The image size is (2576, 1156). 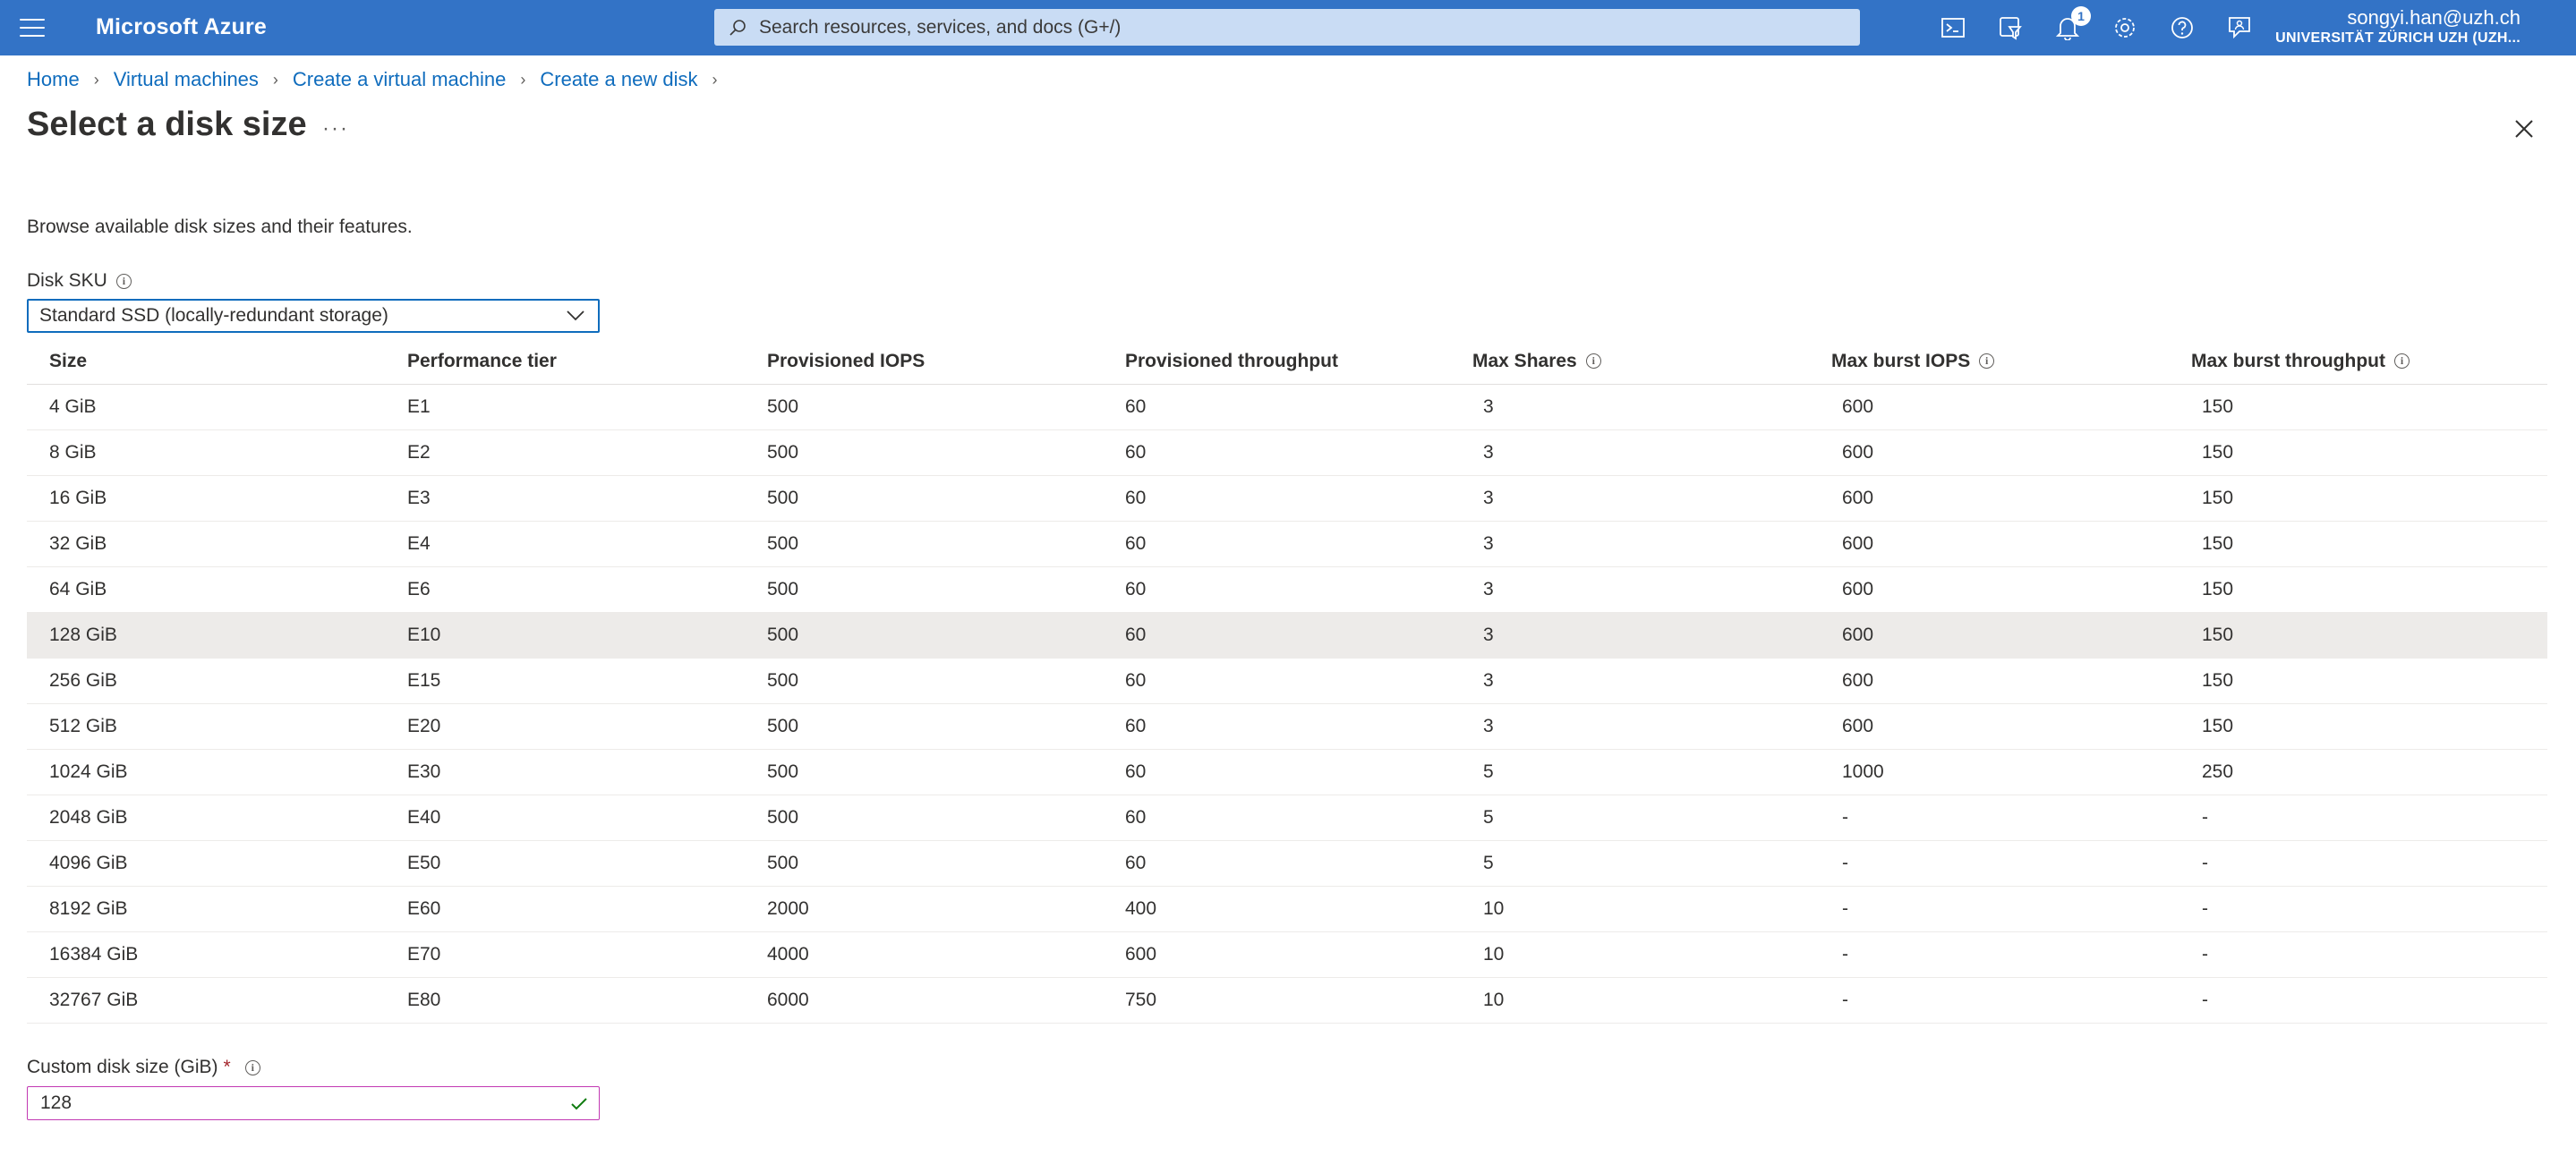 What do you see at coordinates (1287, 909) in the screenshot?
I see `table-row: 8192 GiB E60 2000 400 10 - -` at bounding box center [1287, 909].